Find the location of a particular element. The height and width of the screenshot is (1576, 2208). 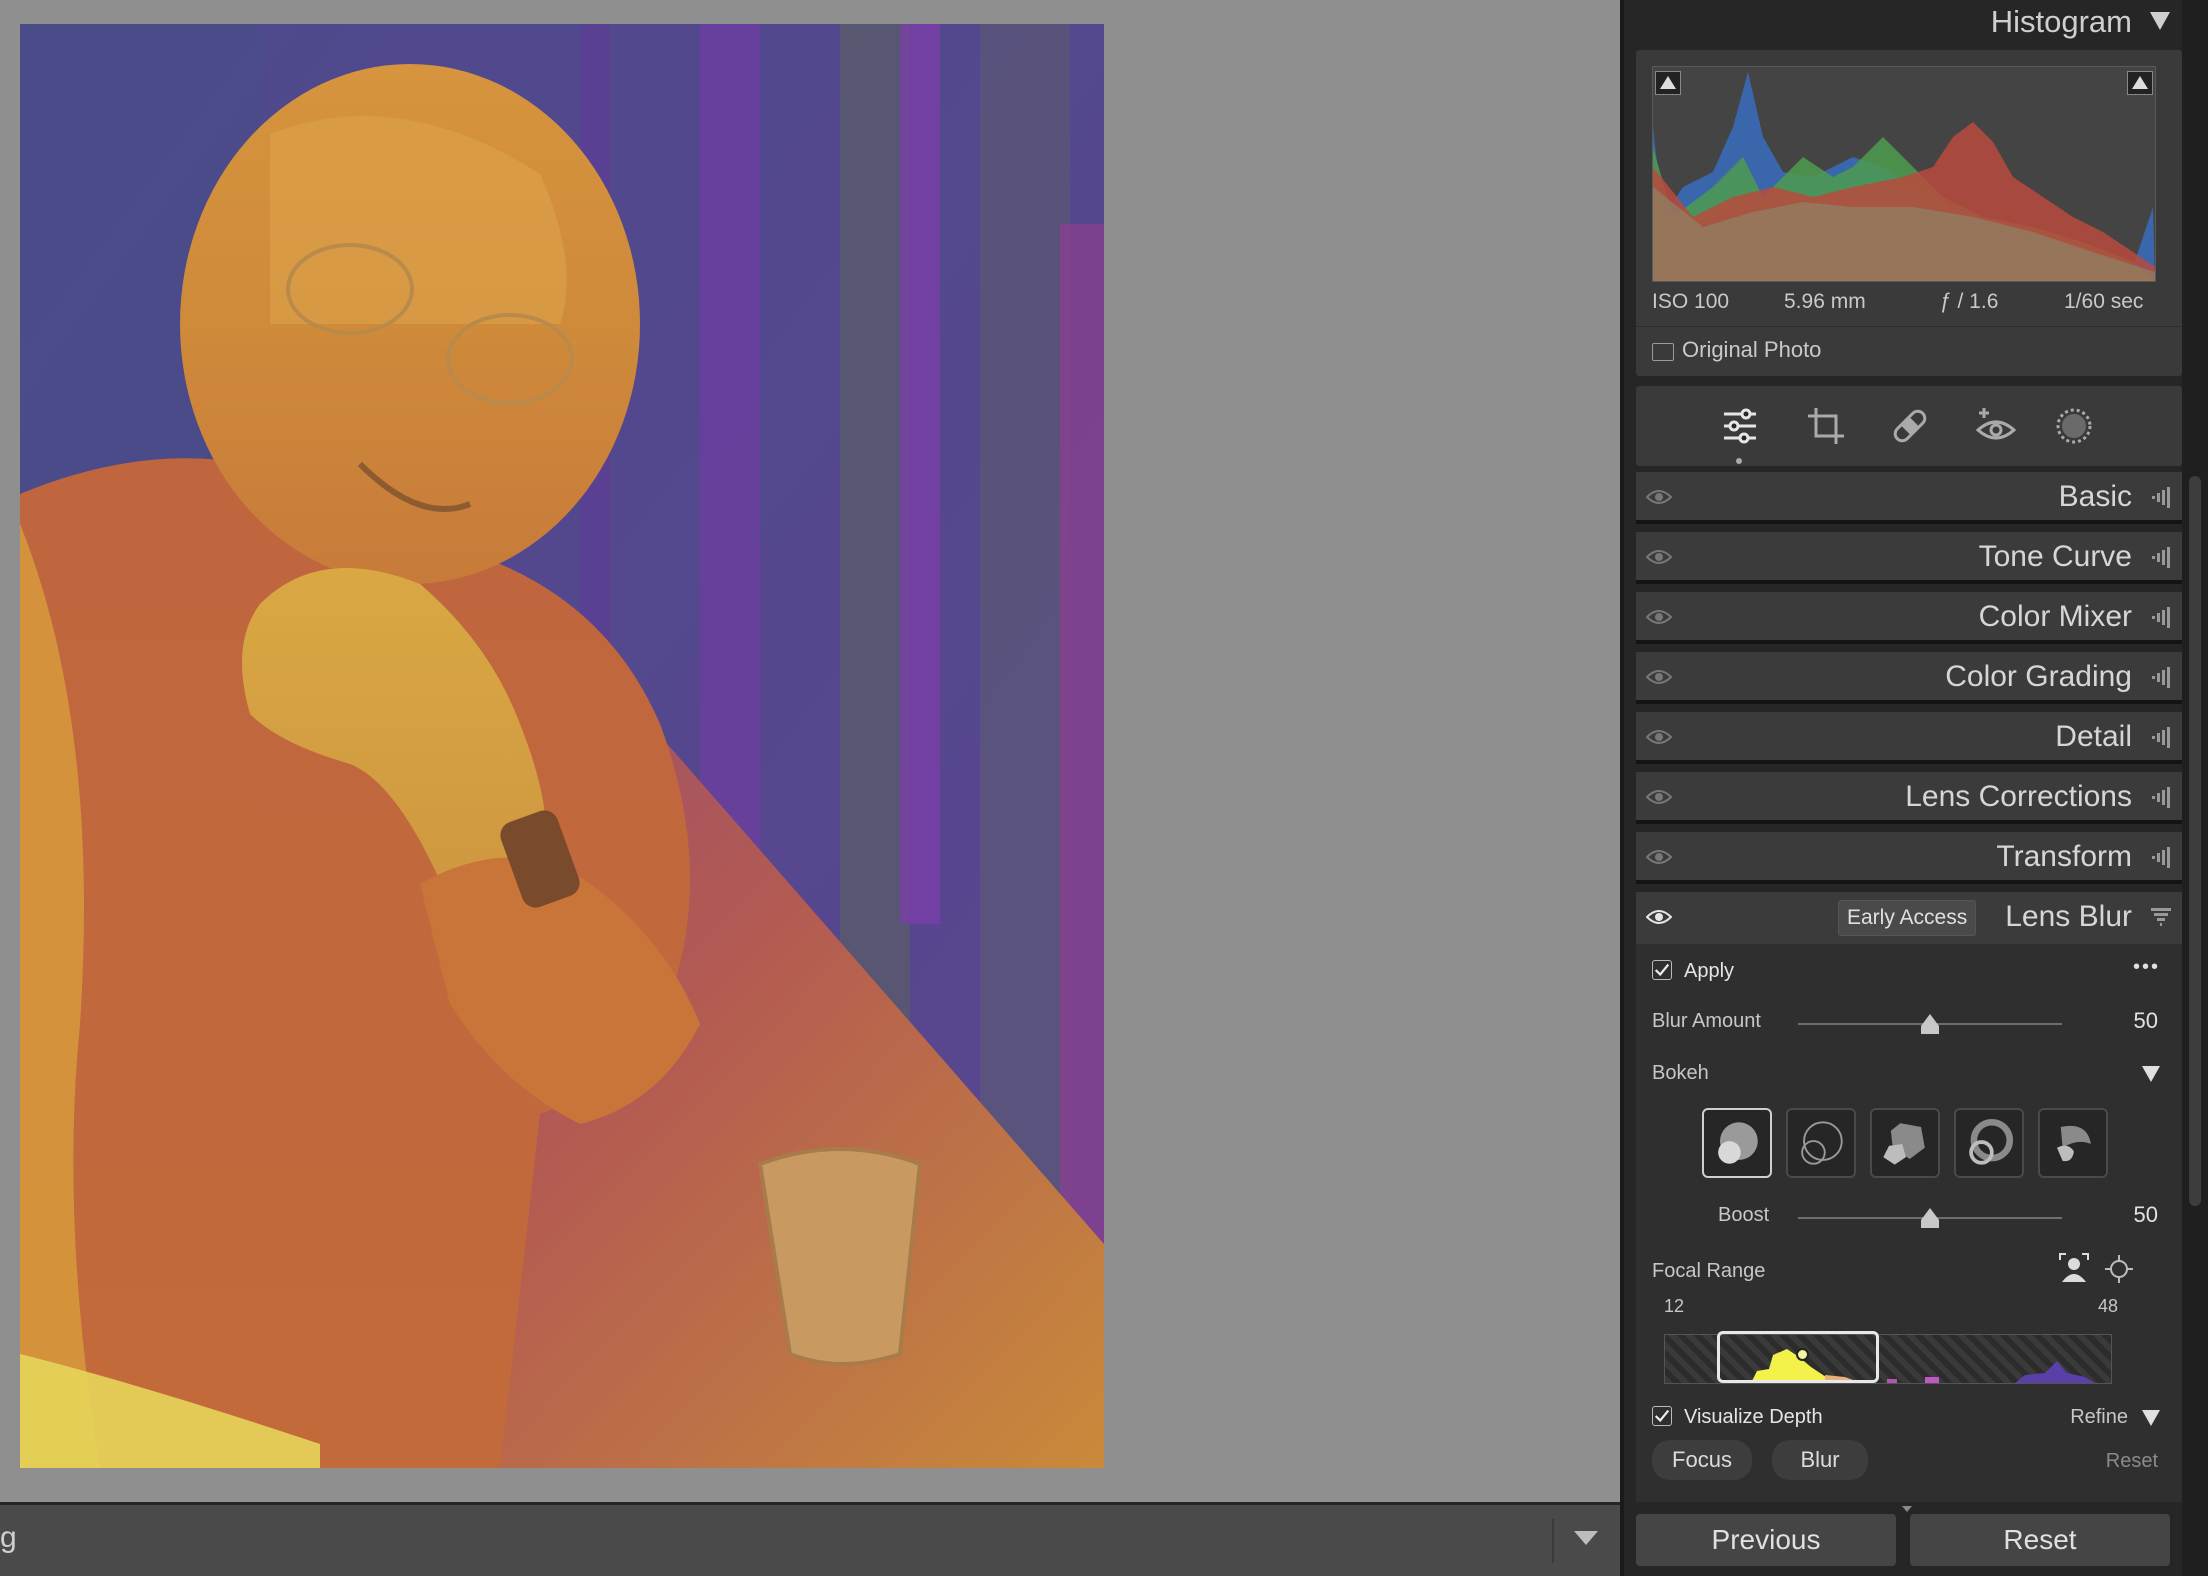

histogram-header: Histogram is located at coordinates (1903, 22).